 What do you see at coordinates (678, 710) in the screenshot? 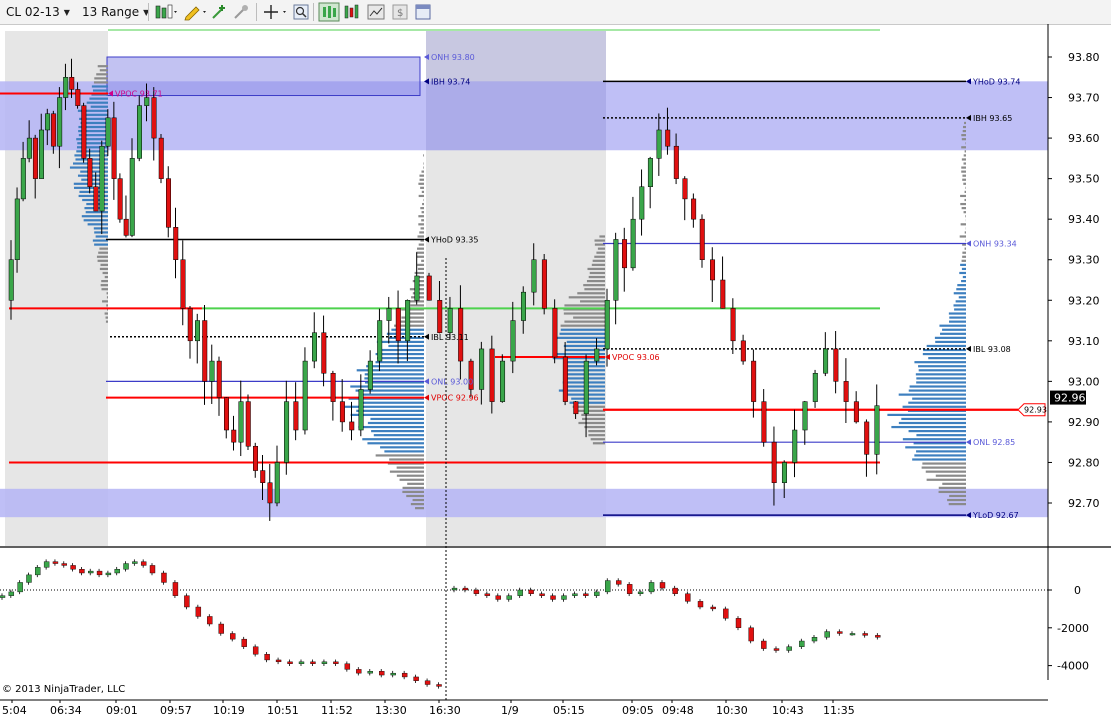
I see `time-tick-label: 09:48` at bounding box center [678, 710].